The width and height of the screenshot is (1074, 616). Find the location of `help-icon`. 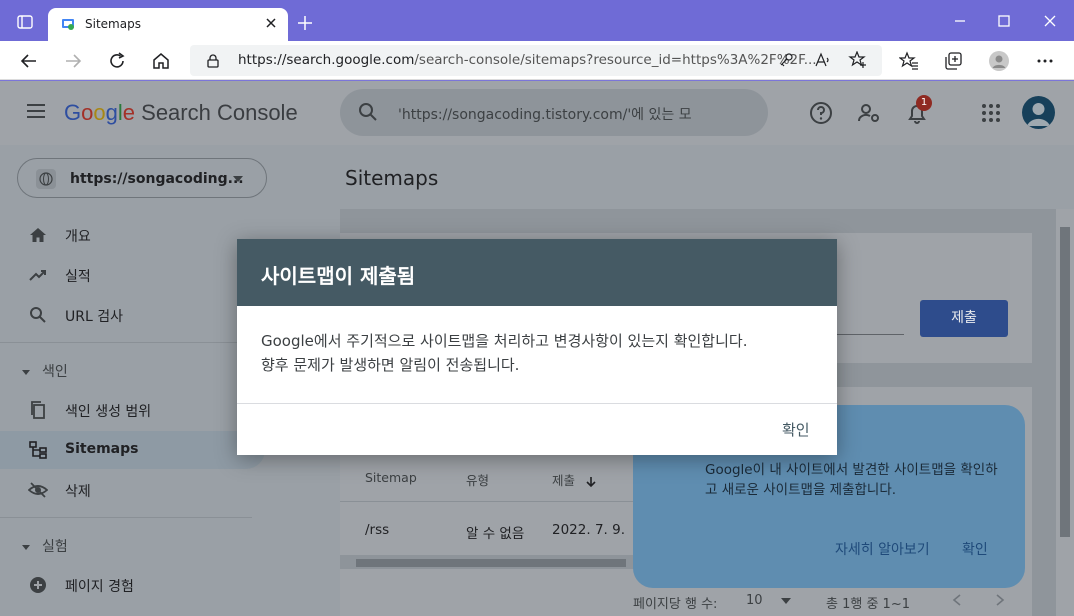

help-icon is located at coordinates (821, 113).